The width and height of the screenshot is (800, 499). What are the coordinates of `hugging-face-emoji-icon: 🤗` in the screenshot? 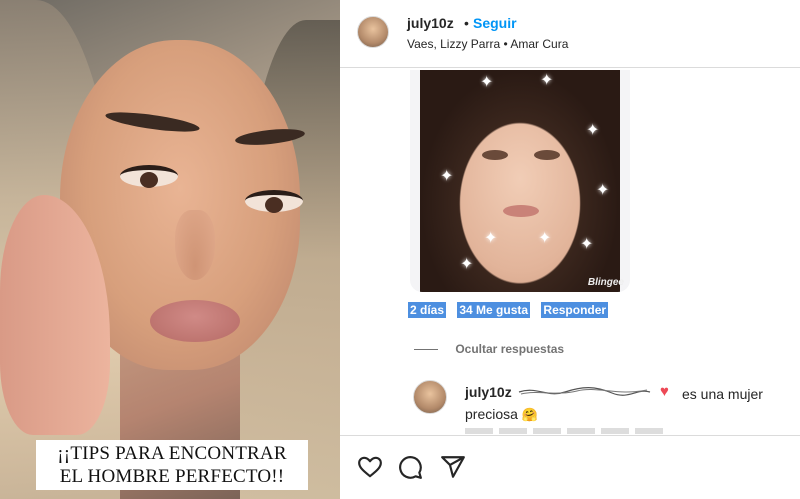 It's located at (529, 414).